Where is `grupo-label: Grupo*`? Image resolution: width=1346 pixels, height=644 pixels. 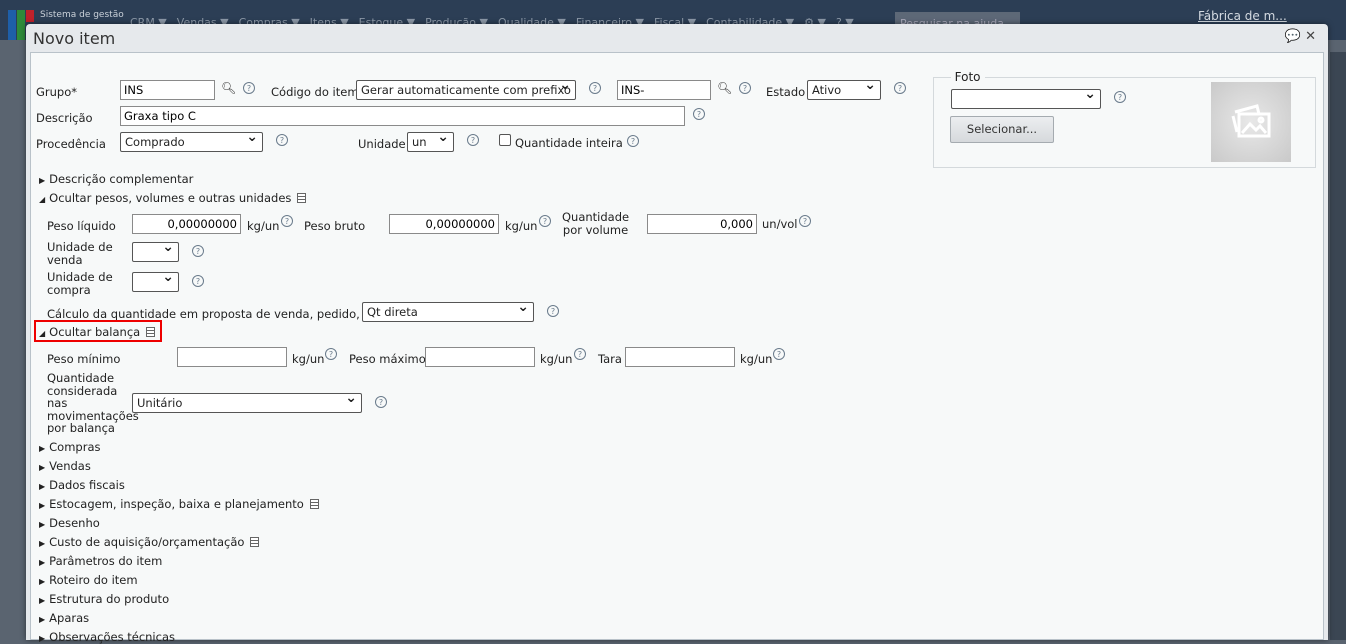 grupo-label: Grupo* is located at coordinates (57, 92).